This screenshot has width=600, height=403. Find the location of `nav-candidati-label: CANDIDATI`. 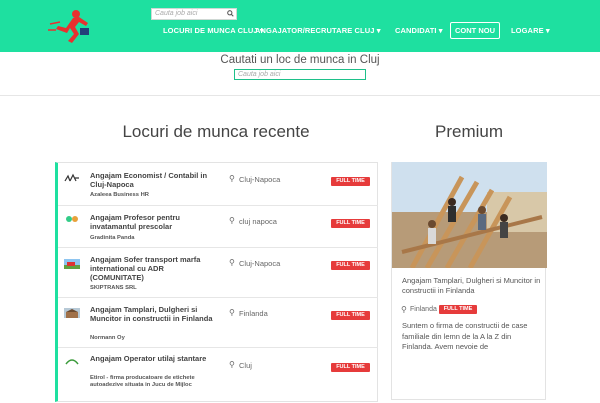

nav-candidati-label: CANDIDATI is located at coordinates (416, 30).